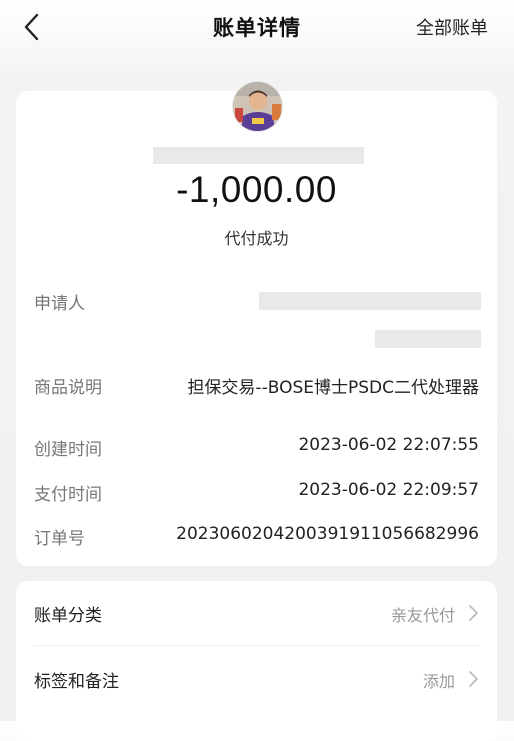  I want to click on avatar, so click(257, 106).